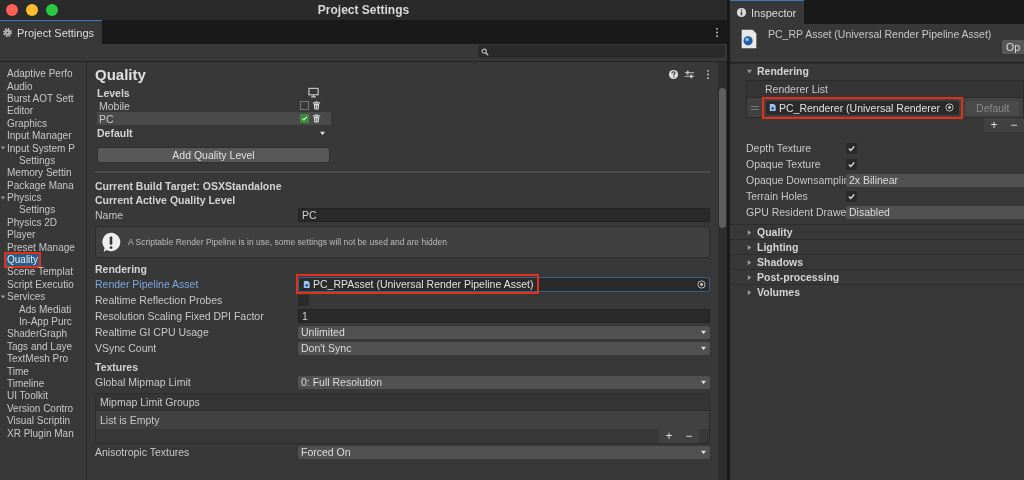  I want to click on foldout-header: Lighting, so click(877, 246).